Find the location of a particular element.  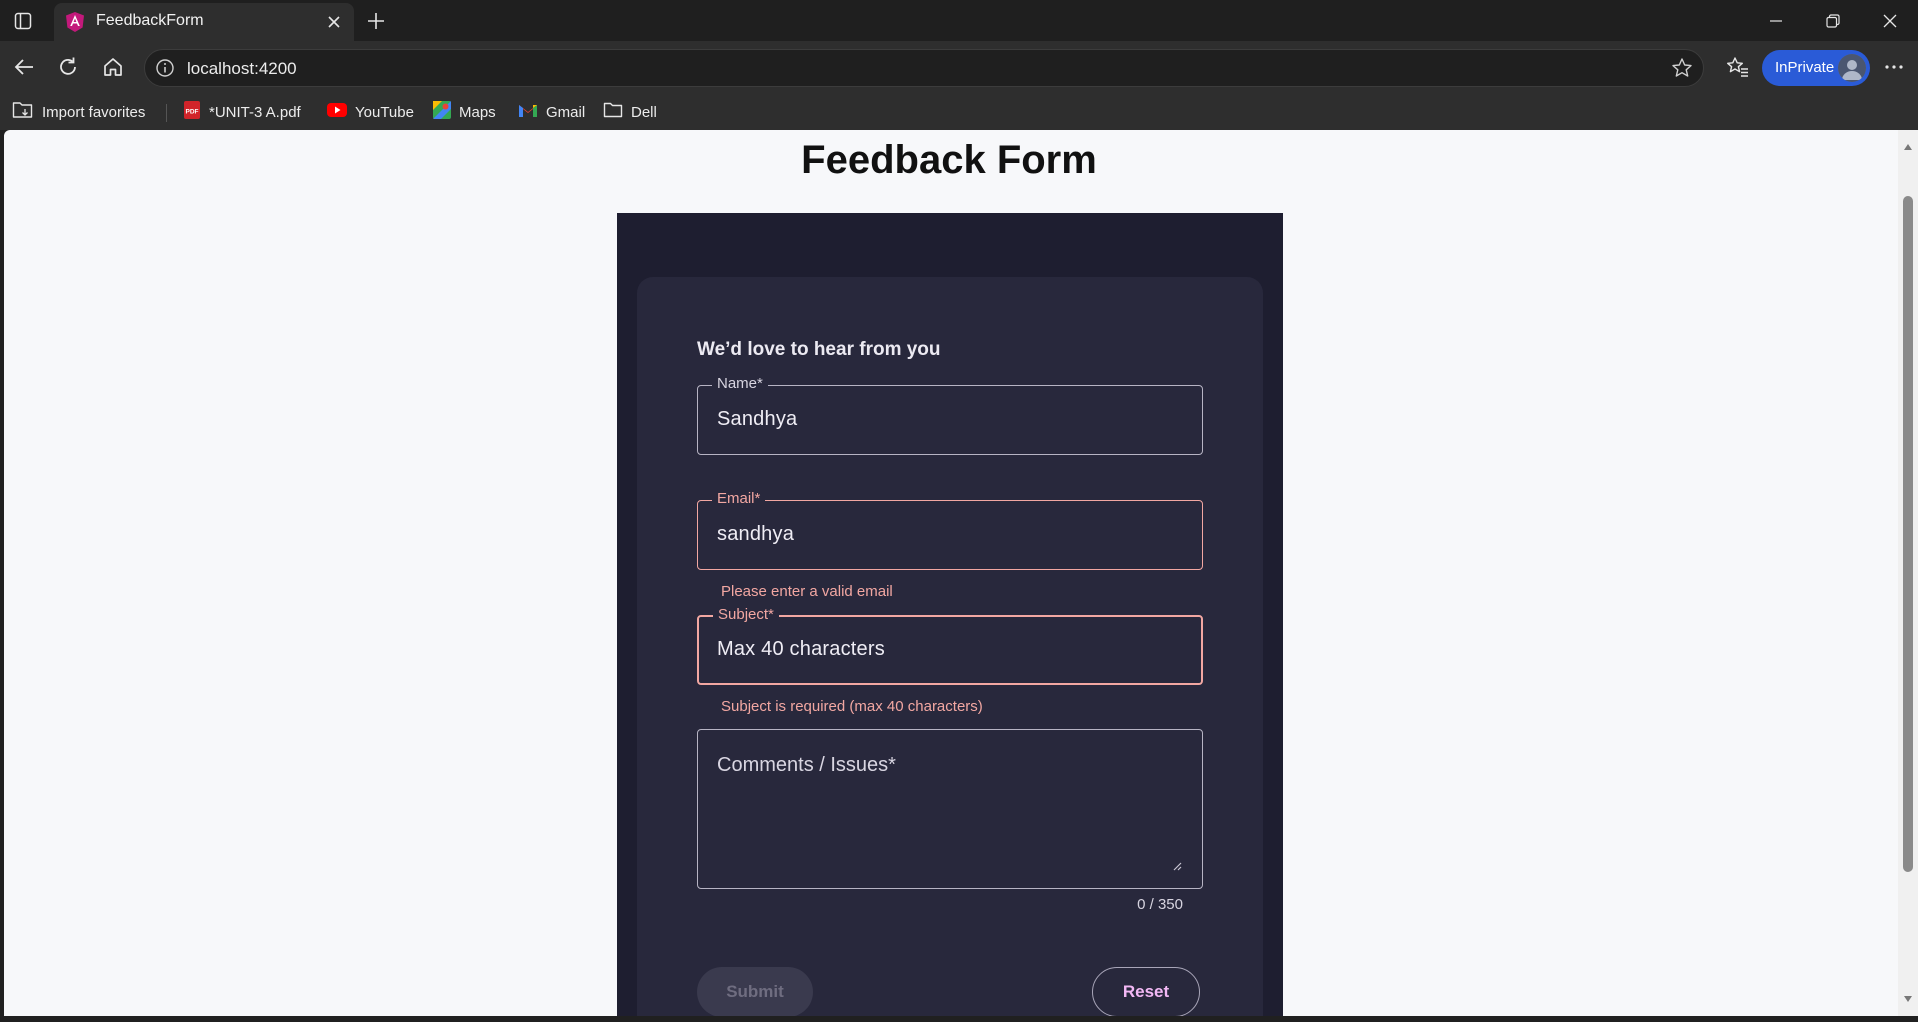

bookmark-label: Dell is located at coordinates (644, 112).